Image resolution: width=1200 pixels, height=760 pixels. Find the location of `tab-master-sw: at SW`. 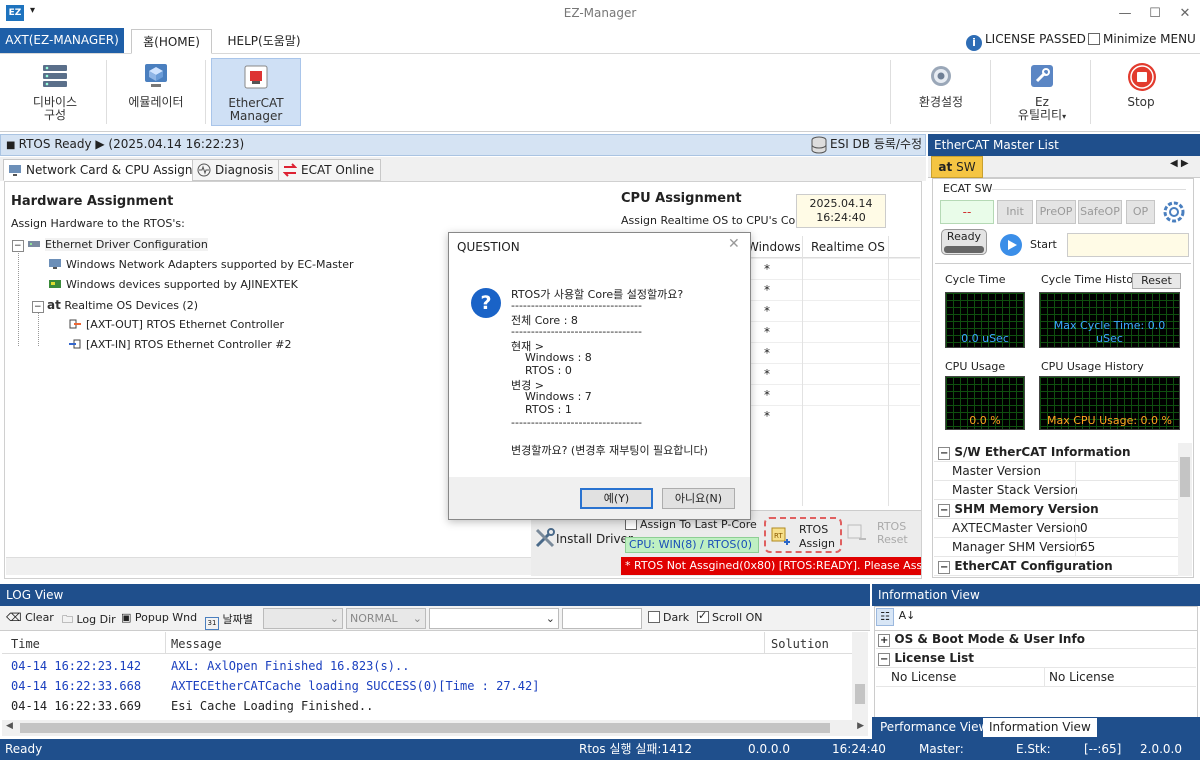

tab-master-sw: at SW is located at coordinates (957, 167).